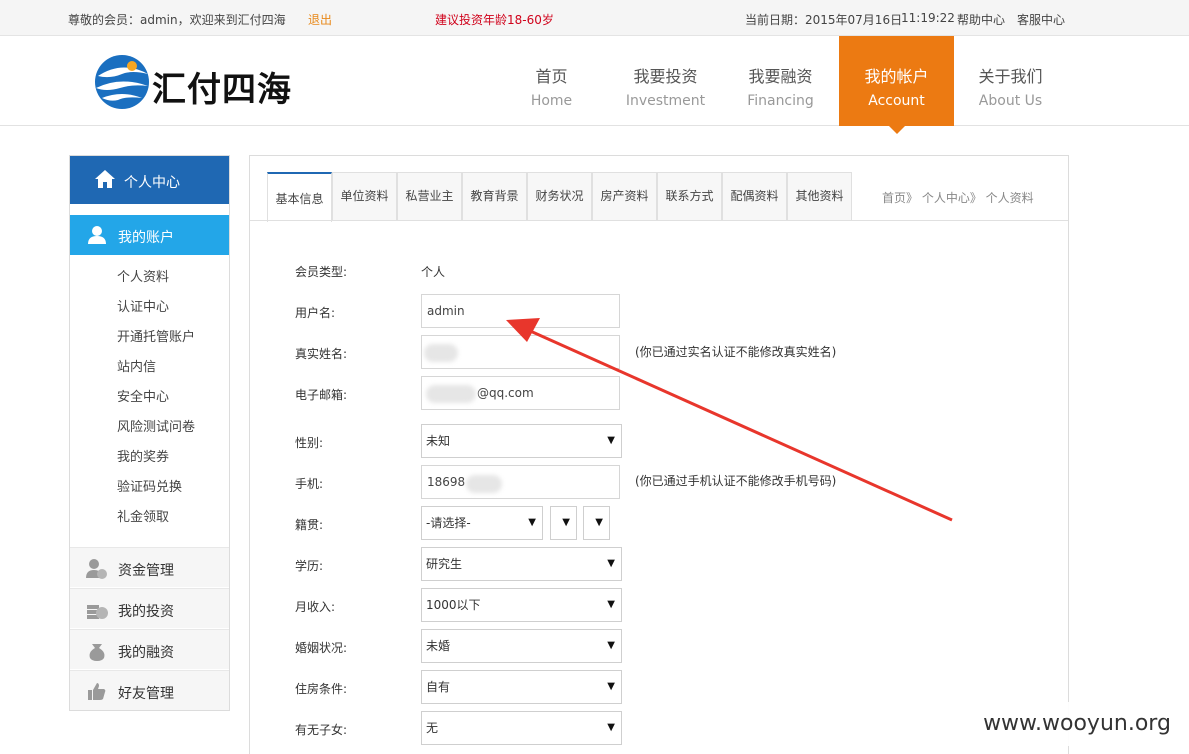  I want to click on site-logo: 汇付四海, so click(197, 82).